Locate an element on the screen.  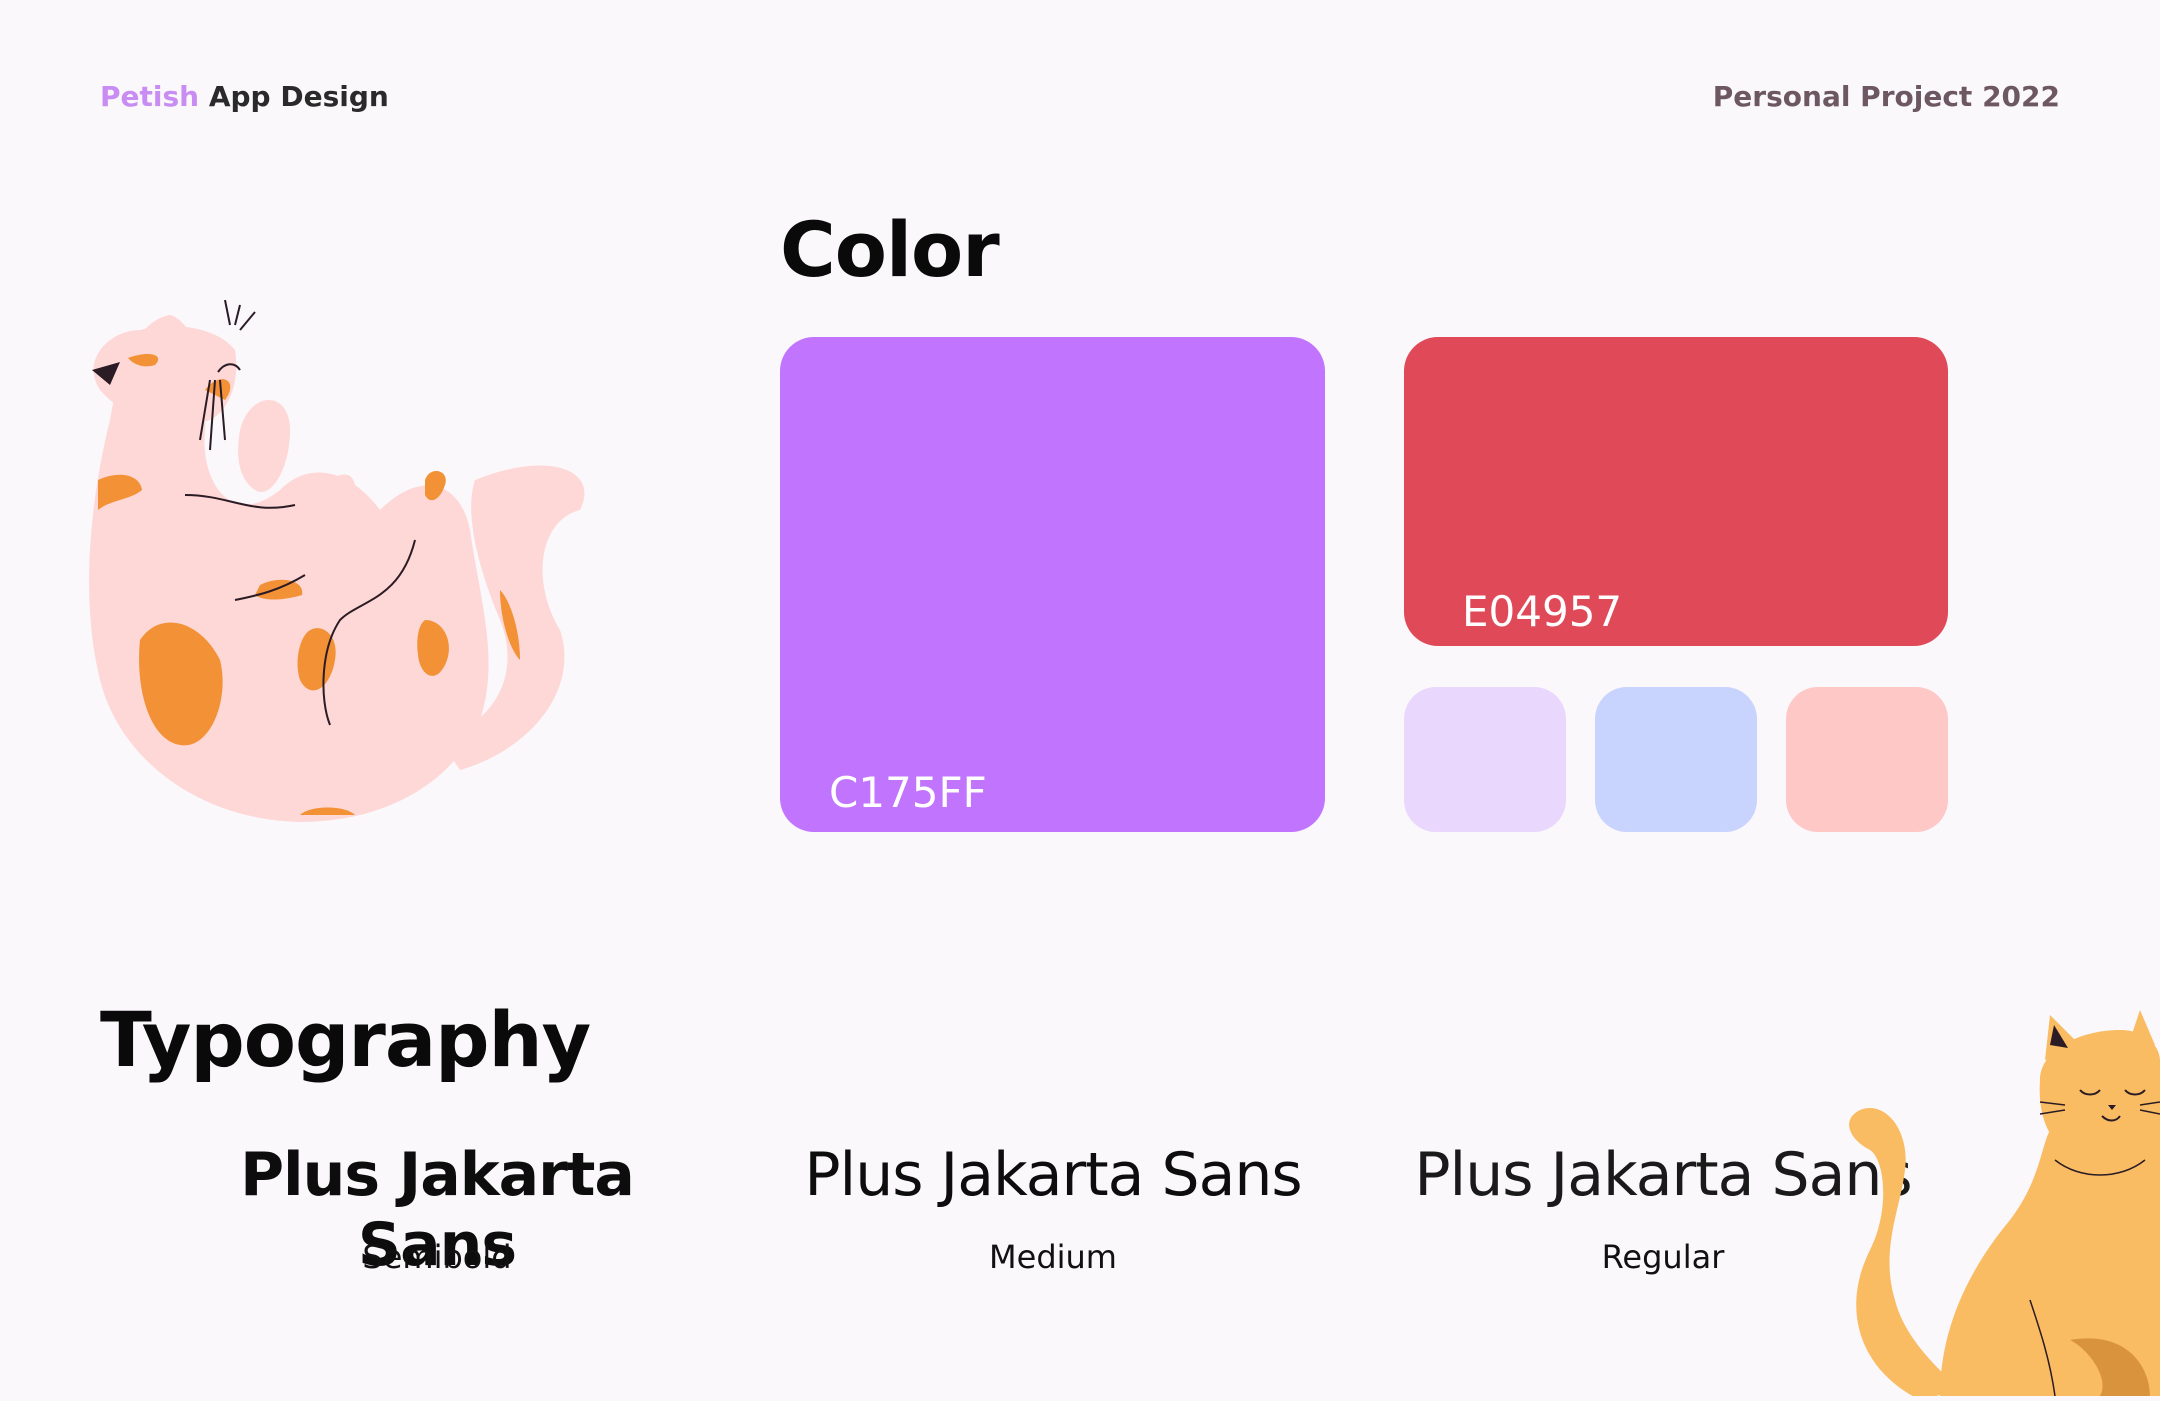
sleeping-cat-illustration is located at coordinates (340, 572).